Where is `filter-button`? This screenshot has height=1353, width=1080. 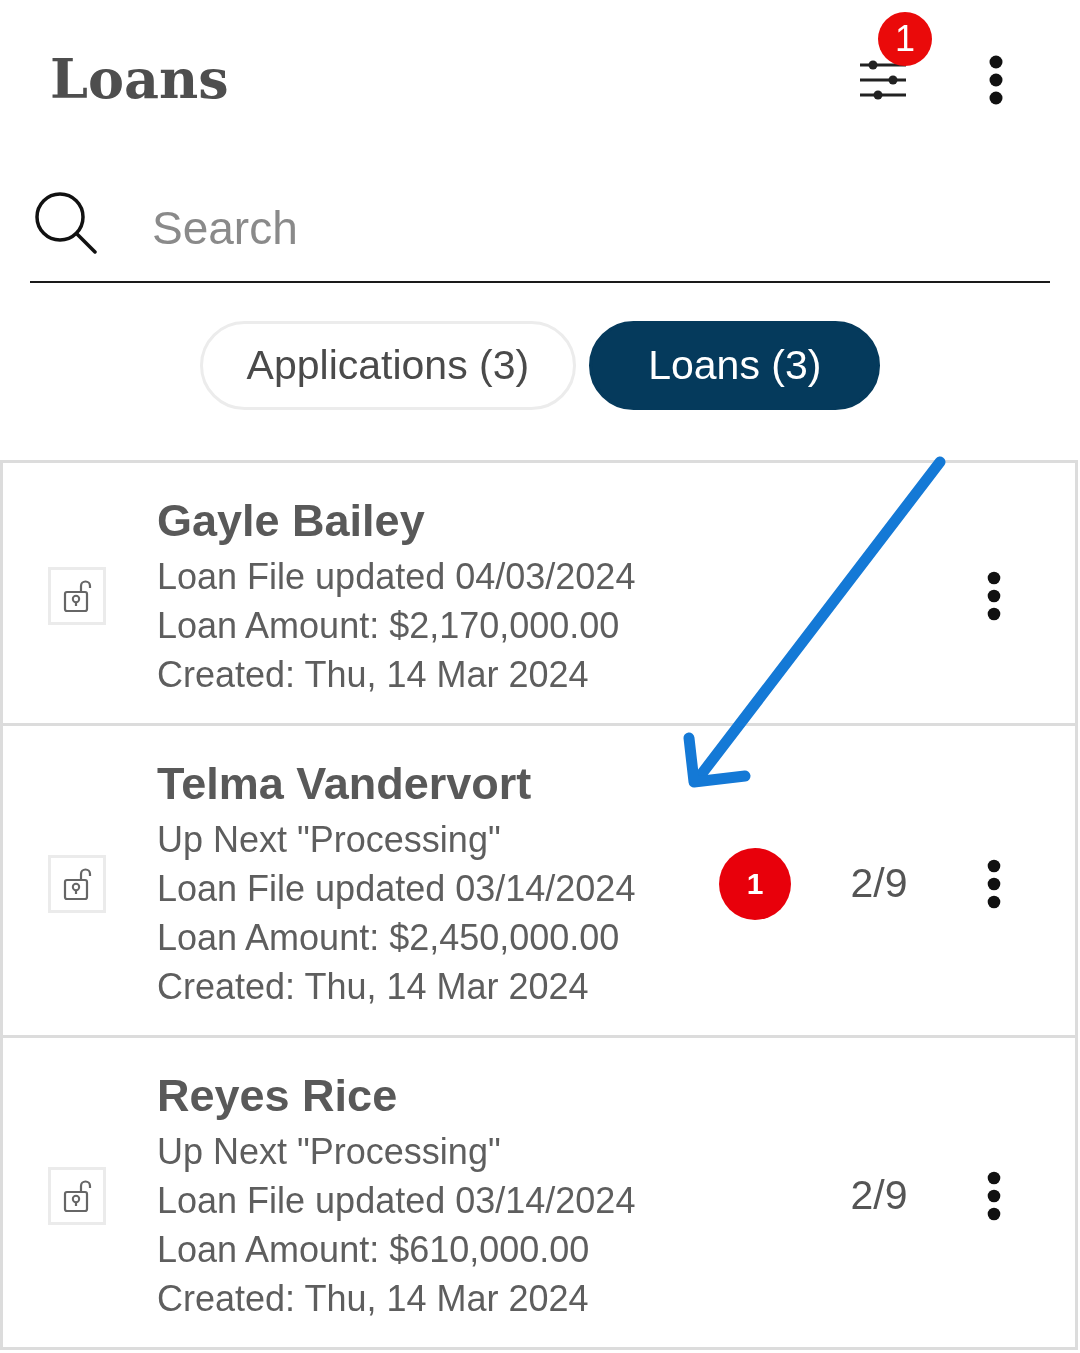 filter-button is located at coordinates (883, 80).